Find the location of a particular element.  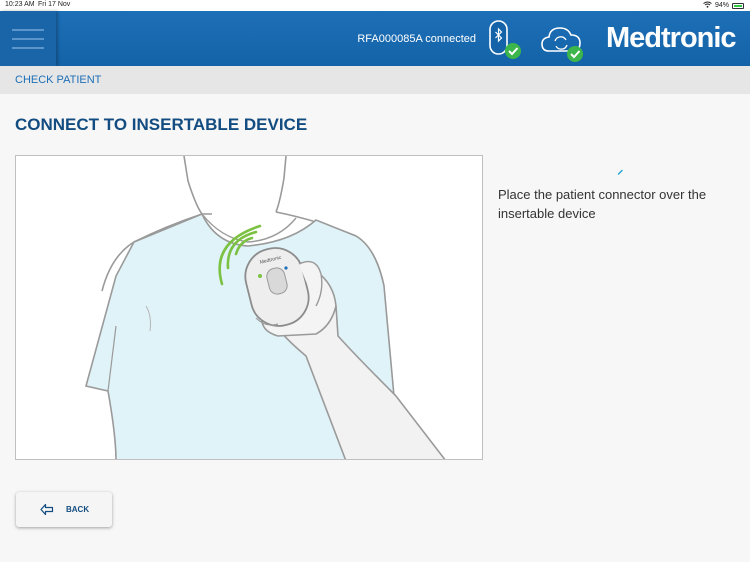

battery-percent: 94% is located at coordinates (721, 5).